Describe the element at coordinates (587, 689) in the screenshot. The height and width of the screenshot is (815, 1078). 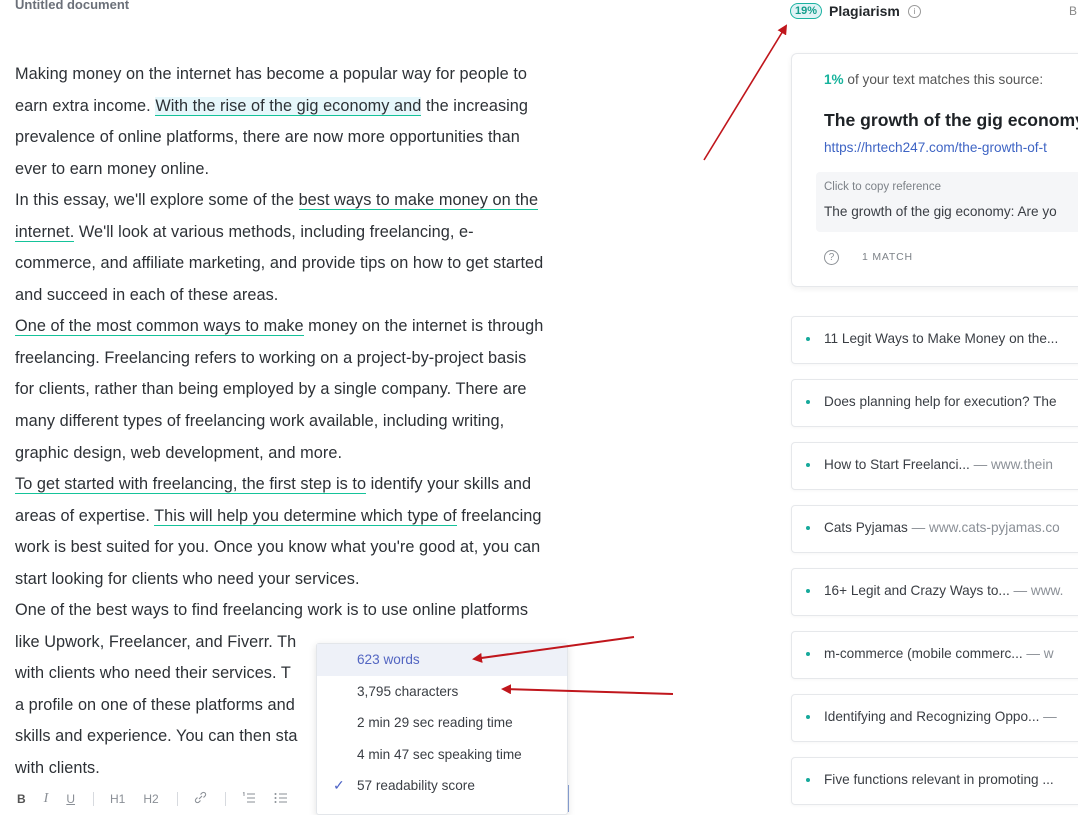
I see `arrow-to-character-count` at that location.